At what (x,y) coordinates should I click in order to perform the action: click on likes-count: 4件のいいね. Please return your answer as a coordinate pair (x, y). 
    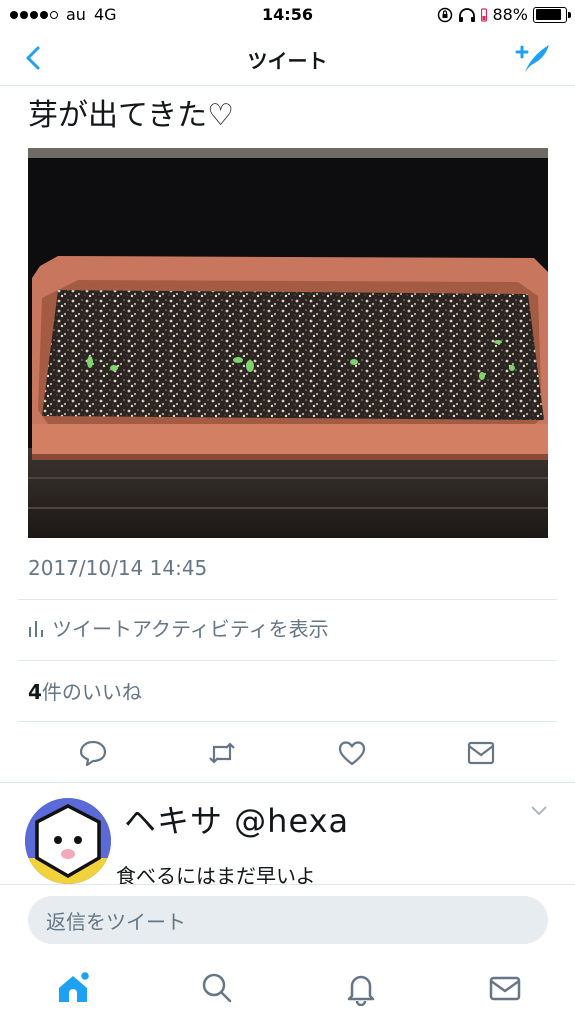
    Looking at the image, I should click on (85, 690).